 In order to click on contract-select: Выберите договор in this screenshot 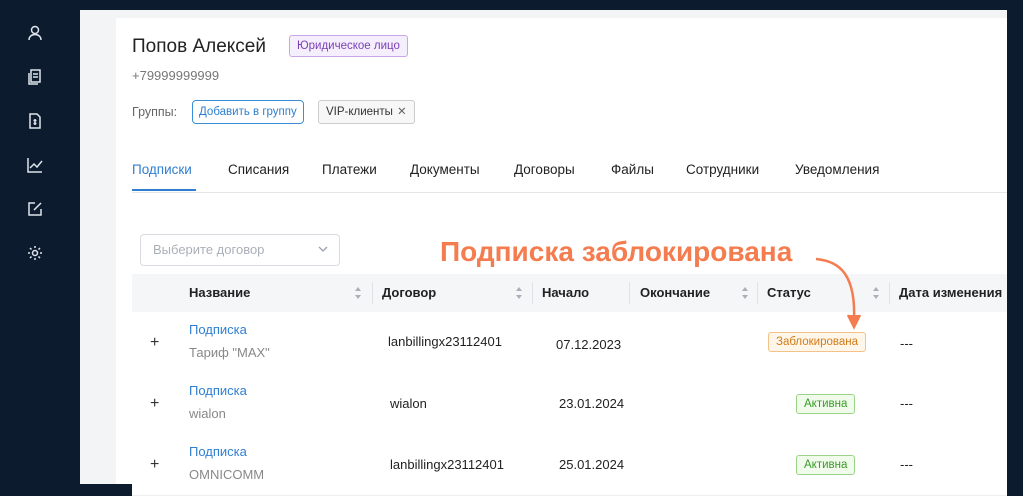, I will do `click(240, 250)`.